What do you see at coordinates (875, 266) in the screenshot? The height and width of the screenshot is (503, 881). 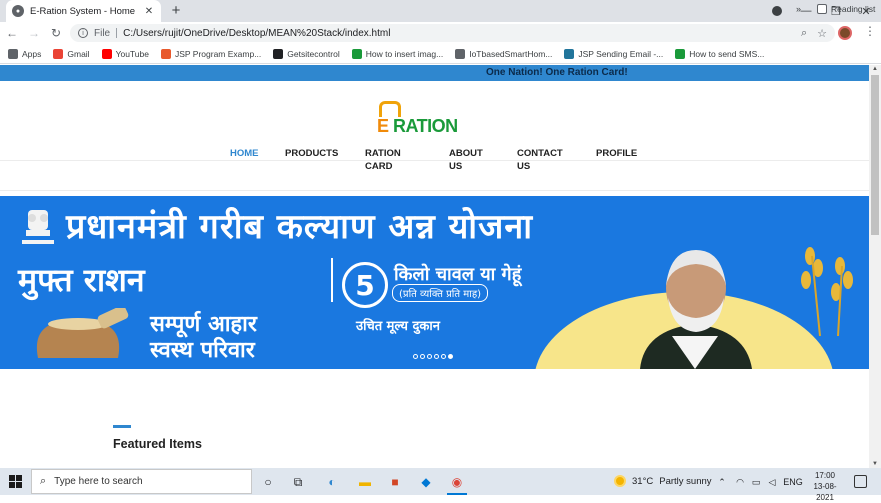 I see `page-scrollbar: ▲ ▼` at bounding box center [875, 266].